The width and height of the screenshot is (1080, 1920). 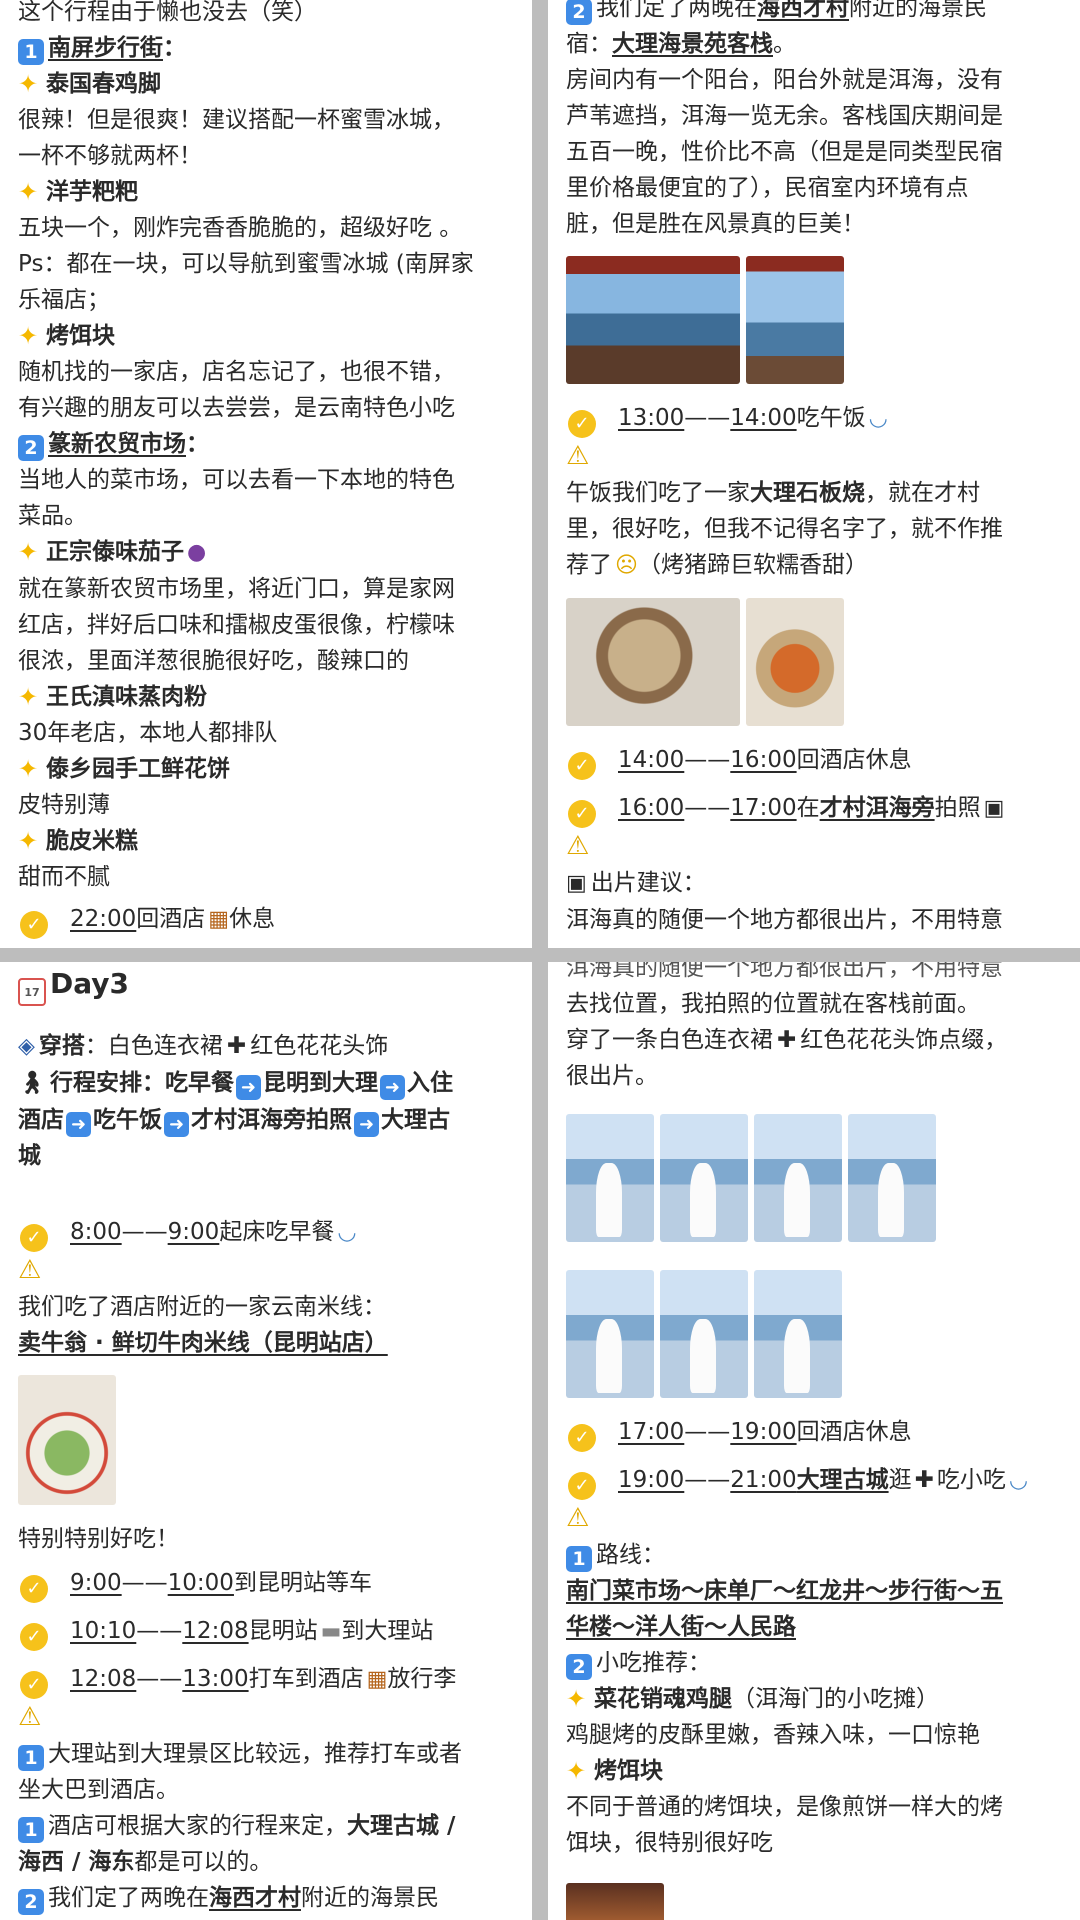 I want to click on schedule-item: ✓ 14:00——16:00回酒店休息, so click(x=814, y=761).